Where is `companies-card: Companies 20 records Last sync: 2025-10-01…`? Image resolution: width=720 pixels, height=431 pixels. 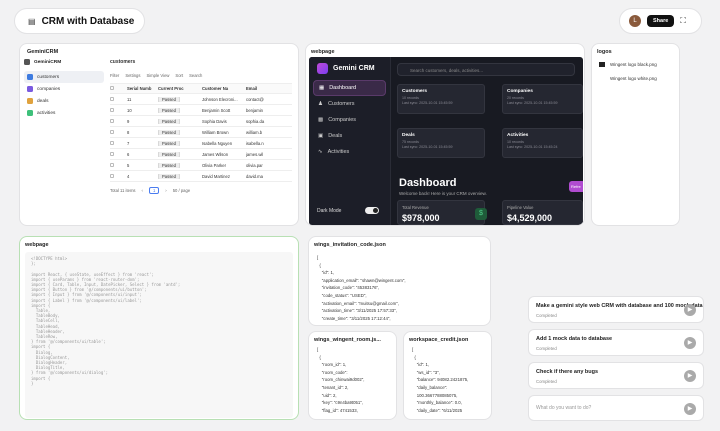
companies-card: Companies 20 records Last sync: 2025-10-01… is located at coordinates (542, 99).